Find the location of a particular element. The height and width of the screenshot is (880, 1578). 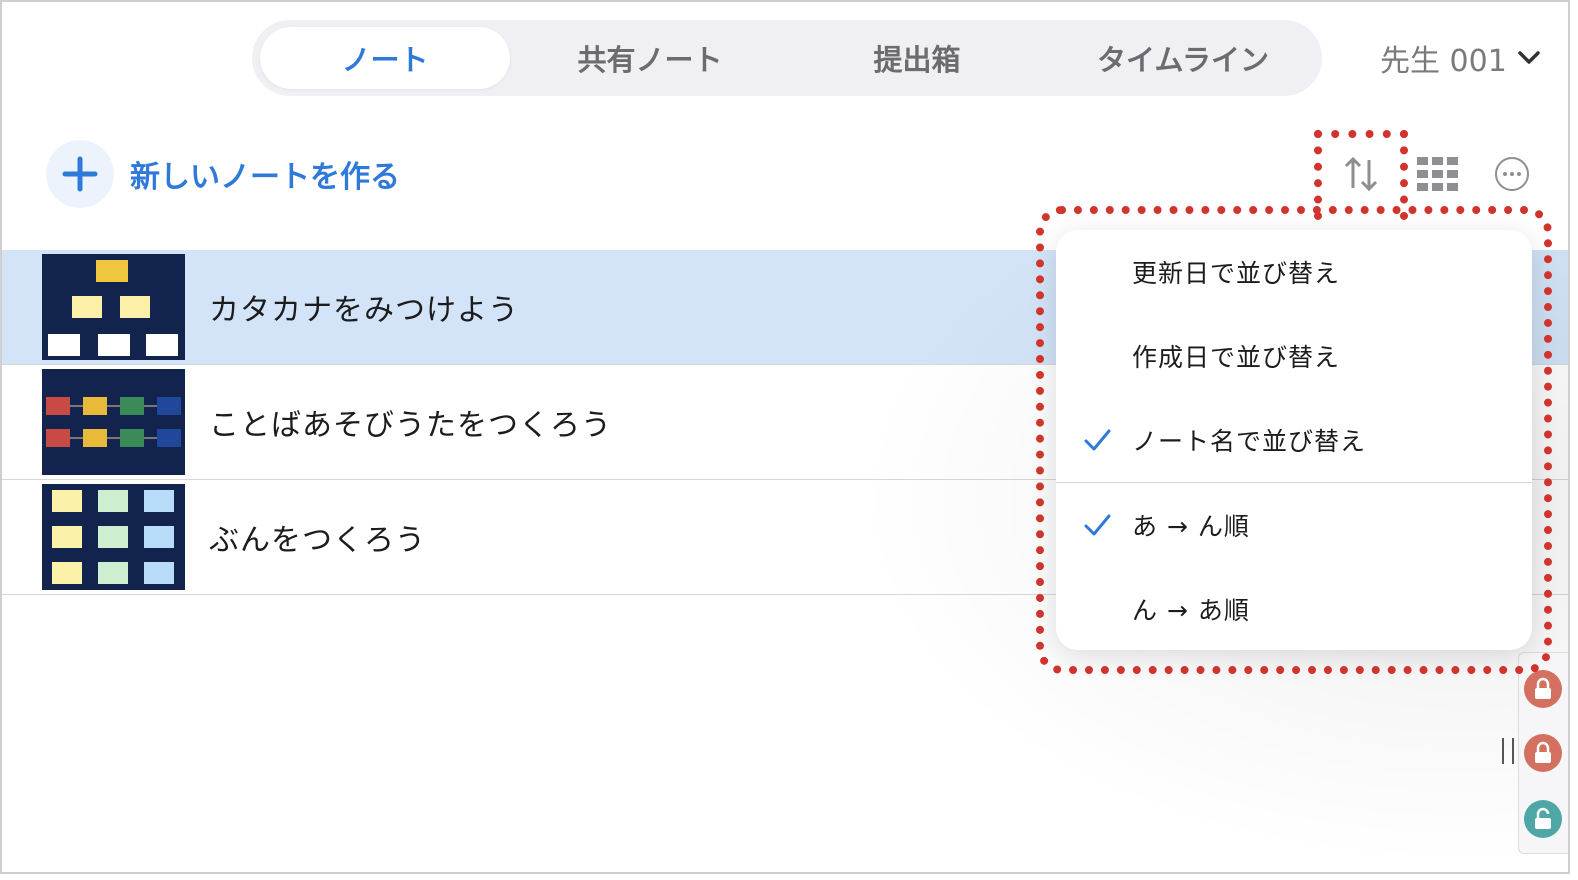

tab-submission-box: 提出箱 is located at coordinates (917, 58).